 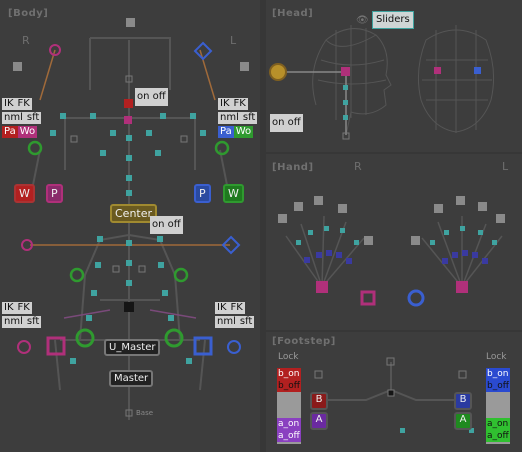 I want to click on hand-r-p-button: P, so click(x=54, y=193).